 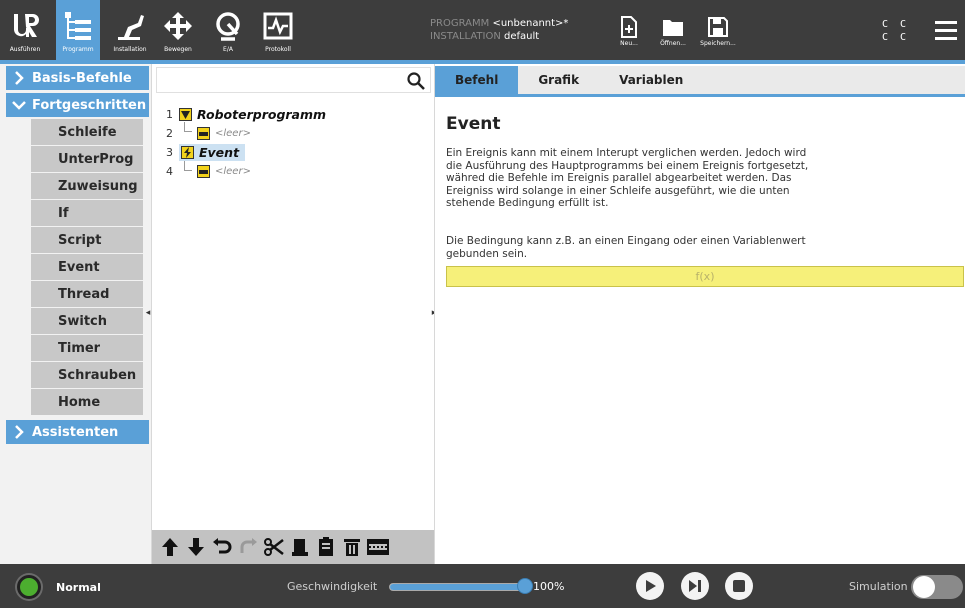 What do you see at coordinates (292, 152) in the screenshot?
I see `tree-node-event: 3 Event` at bounding box center [292, 152].